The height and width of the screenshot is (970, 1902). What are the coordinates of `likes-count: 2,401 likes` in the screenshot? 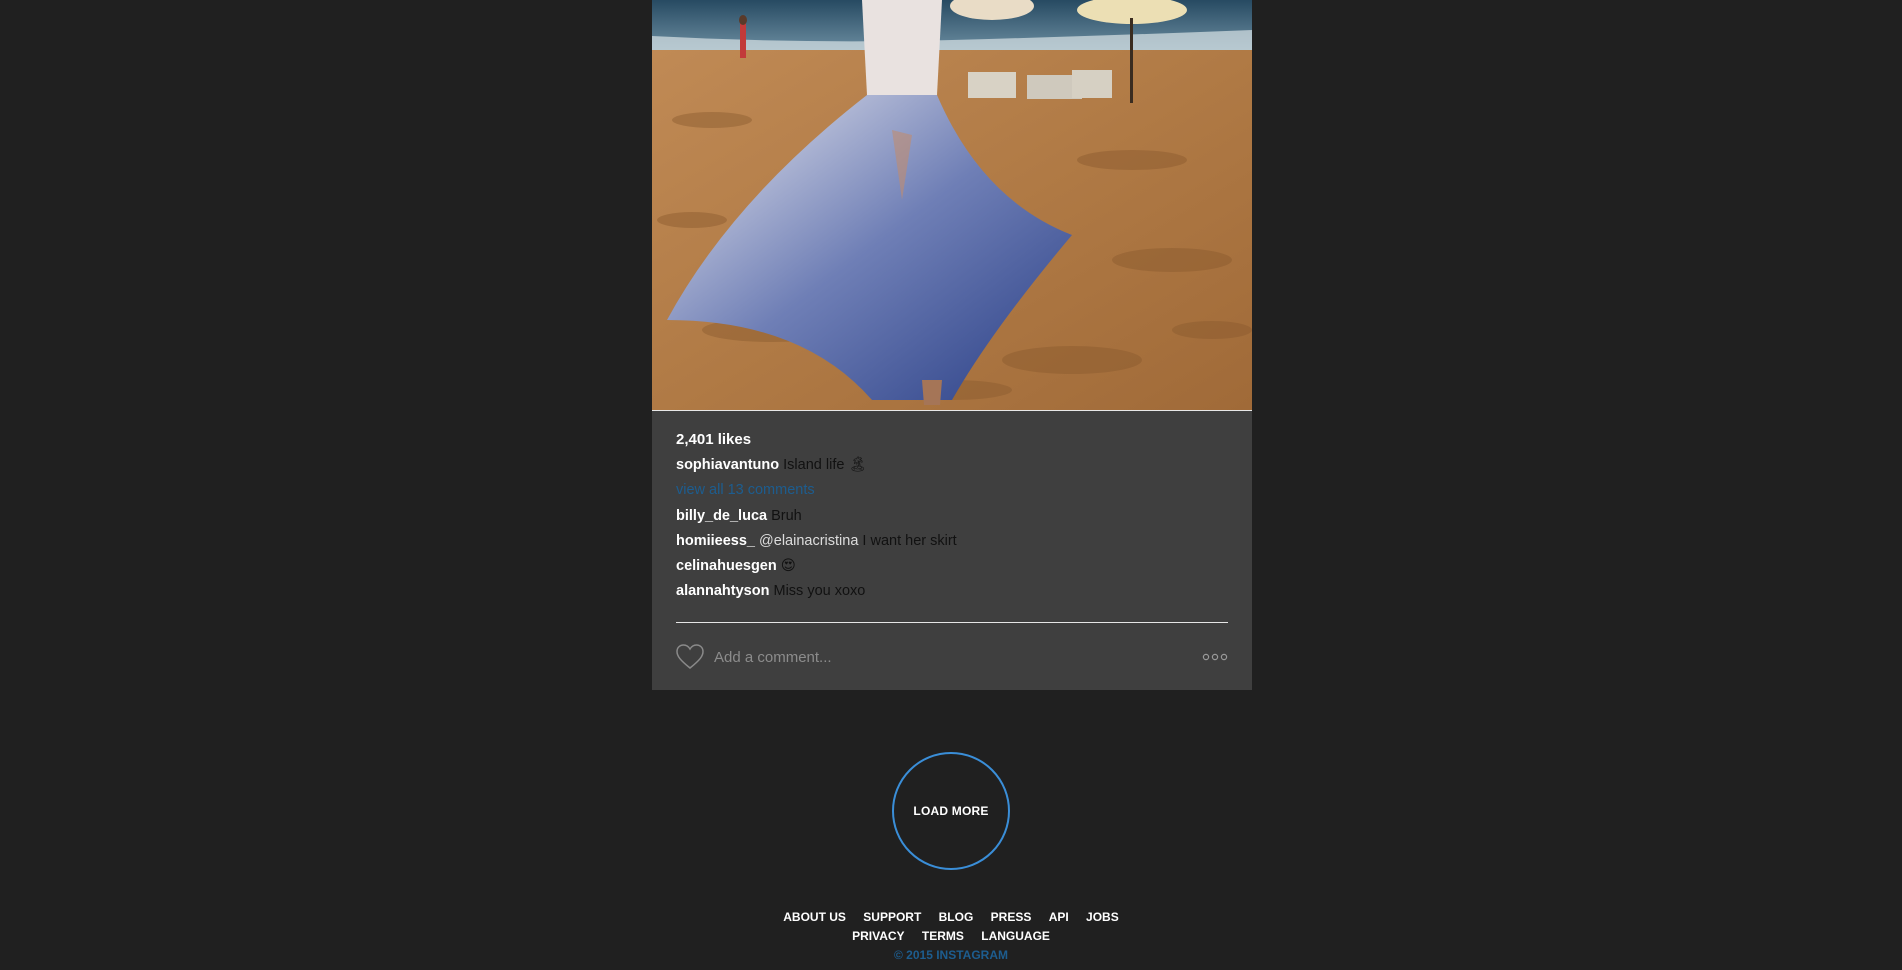 It's located at (714, 439).